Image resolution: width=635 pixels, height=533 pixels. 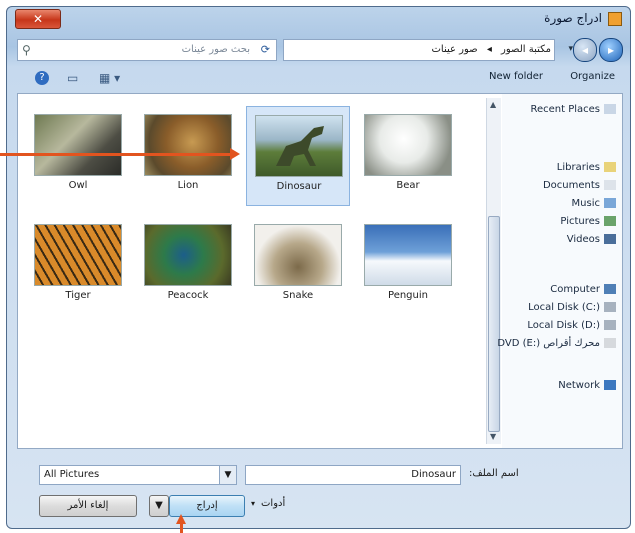 I want to click on organize-button: Organize, so click(x=592, y=76).